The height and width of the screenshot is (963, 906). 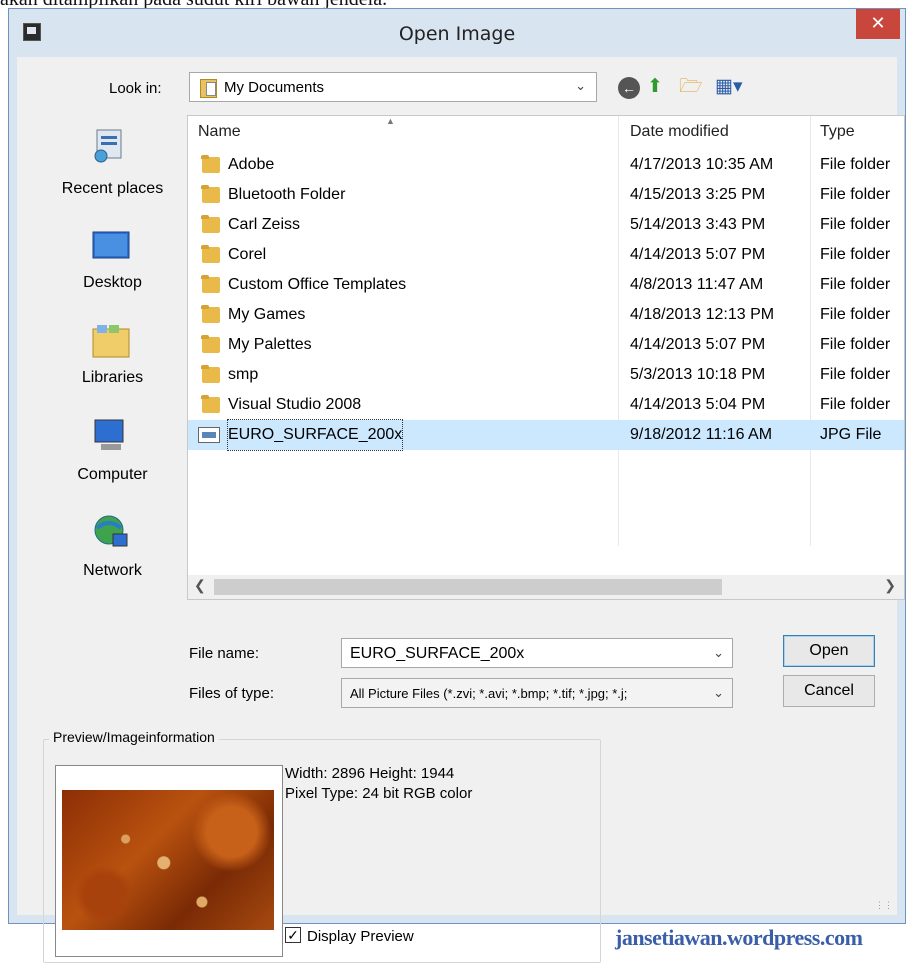 What do you see at coordinates (525, 654) in the screenshot?
I see `file-name-value: EURO_SURFACE_200x` at bounding box center [525, 654].